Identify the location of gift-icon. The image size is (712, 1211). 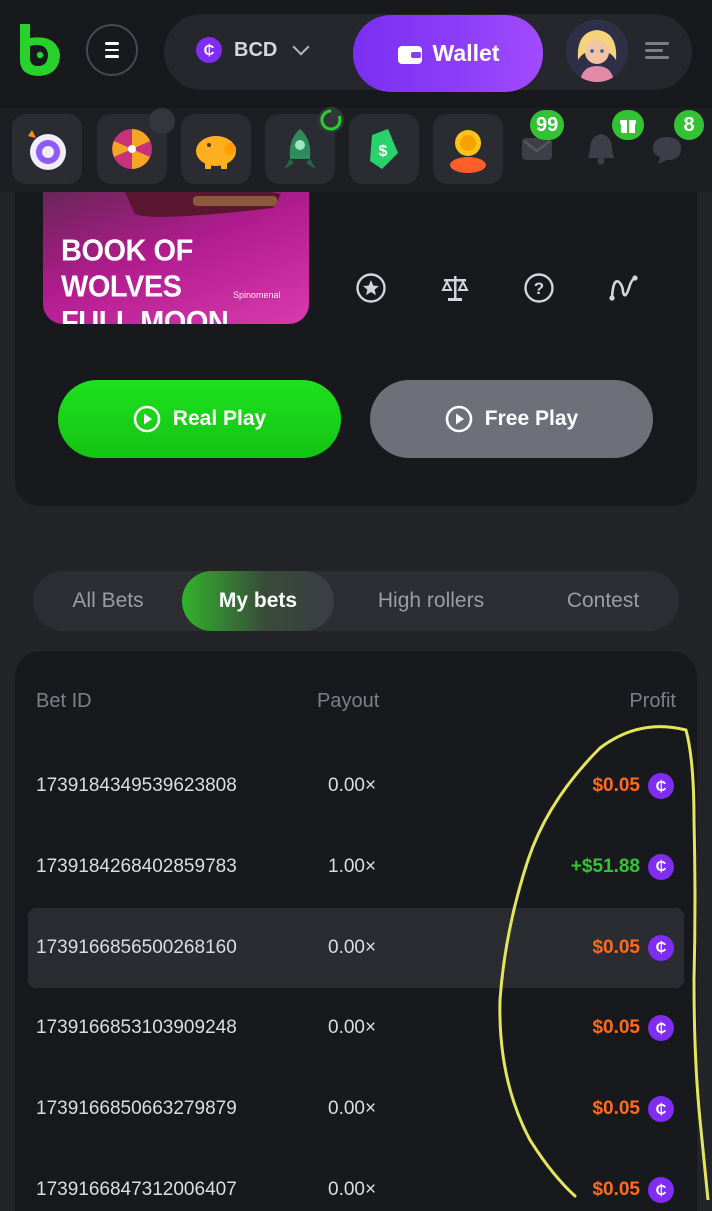
(628, 126).